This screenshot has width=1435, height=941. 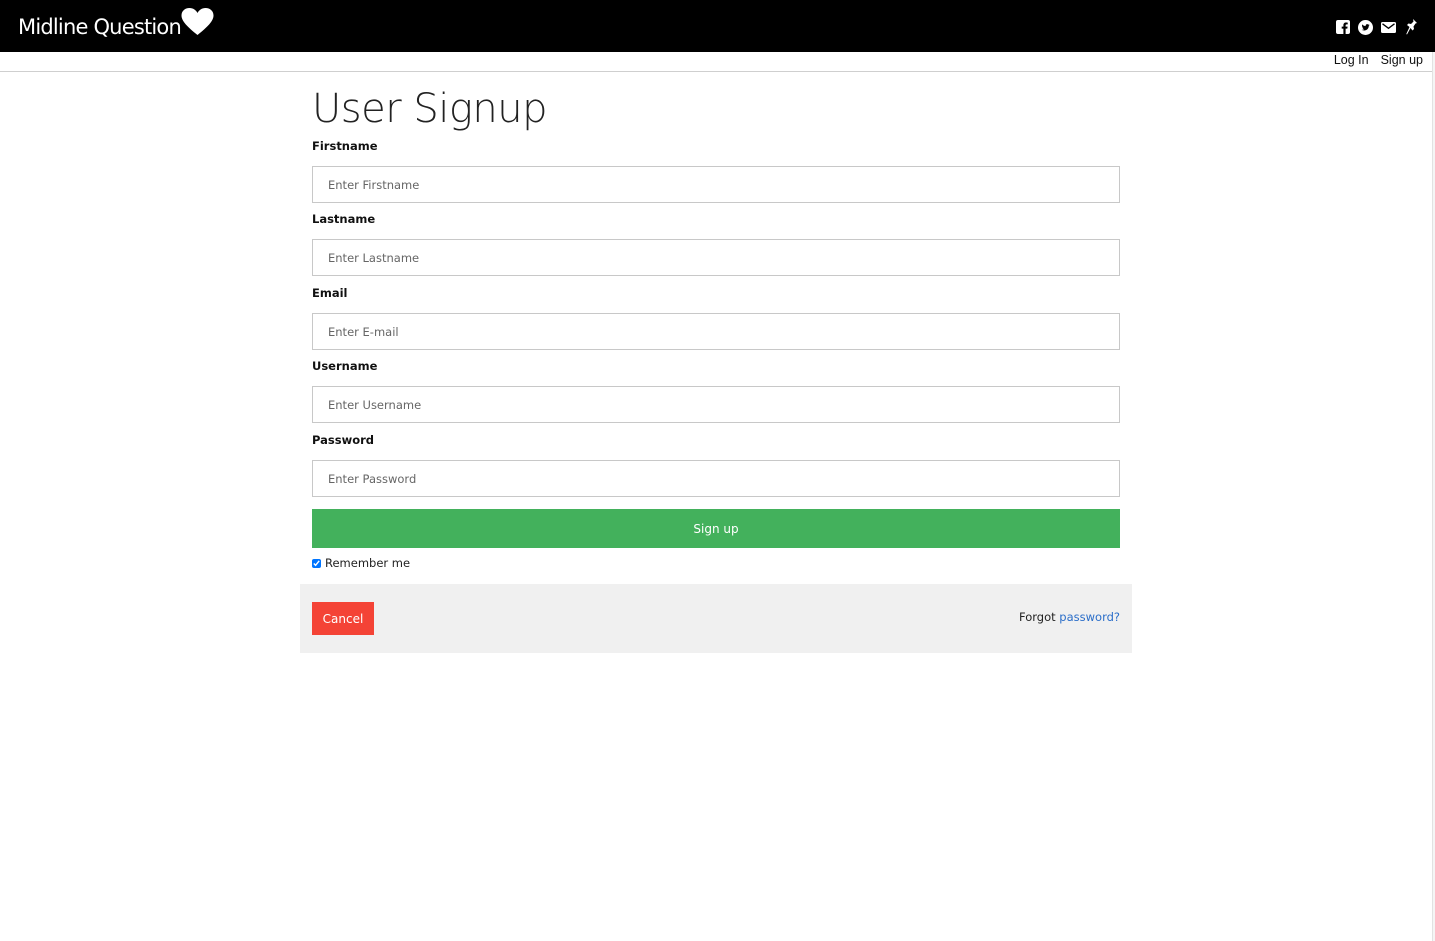 I want to click on form-footer: Cancel Forgot password?, so click(x=716, y=618).